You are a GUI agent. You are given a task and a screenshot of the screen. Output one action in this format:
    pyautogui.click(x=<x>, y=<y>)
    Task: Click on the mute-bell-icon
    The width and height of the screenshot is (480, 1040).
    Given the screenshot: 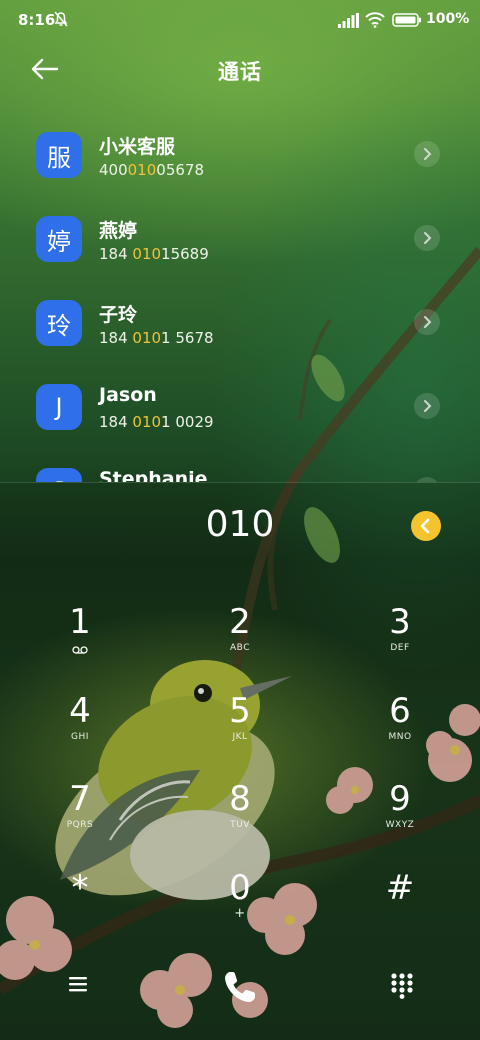 What is the action you would take?
    pyautogui.click(x=61, y=19)
    